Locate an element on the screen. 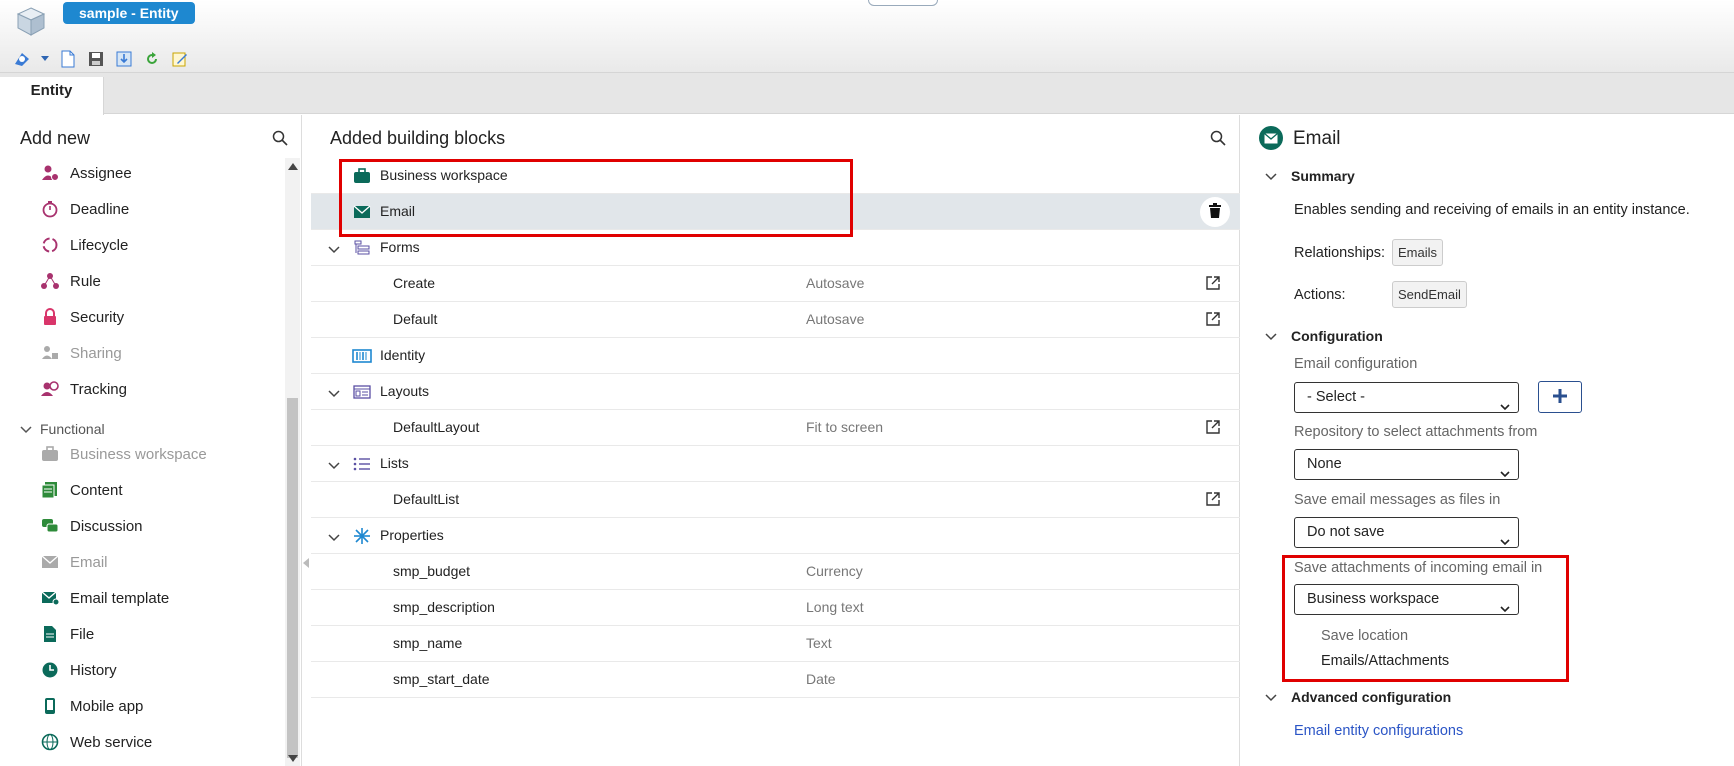  block-row-layouts: Layouts is located at coordinates (775, 392).